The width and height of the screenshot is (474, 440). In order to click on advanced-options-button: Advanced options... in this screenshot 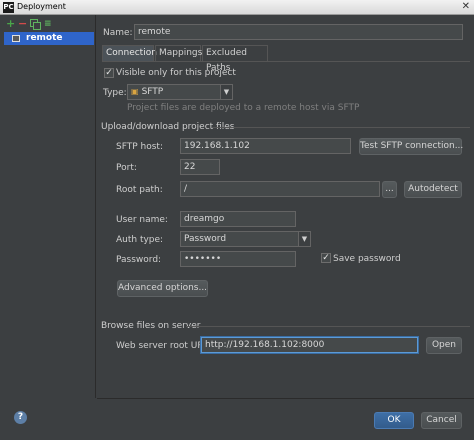, I will do `click(162, 288)`.